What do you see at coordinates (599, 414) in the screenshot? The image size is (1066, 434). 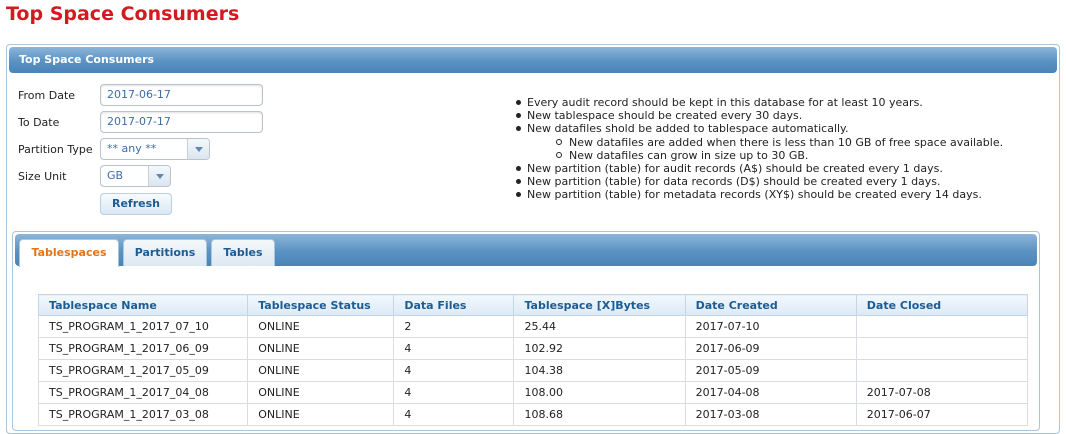 I see `table-cell: 108.68` at bounding box center [599, 414].